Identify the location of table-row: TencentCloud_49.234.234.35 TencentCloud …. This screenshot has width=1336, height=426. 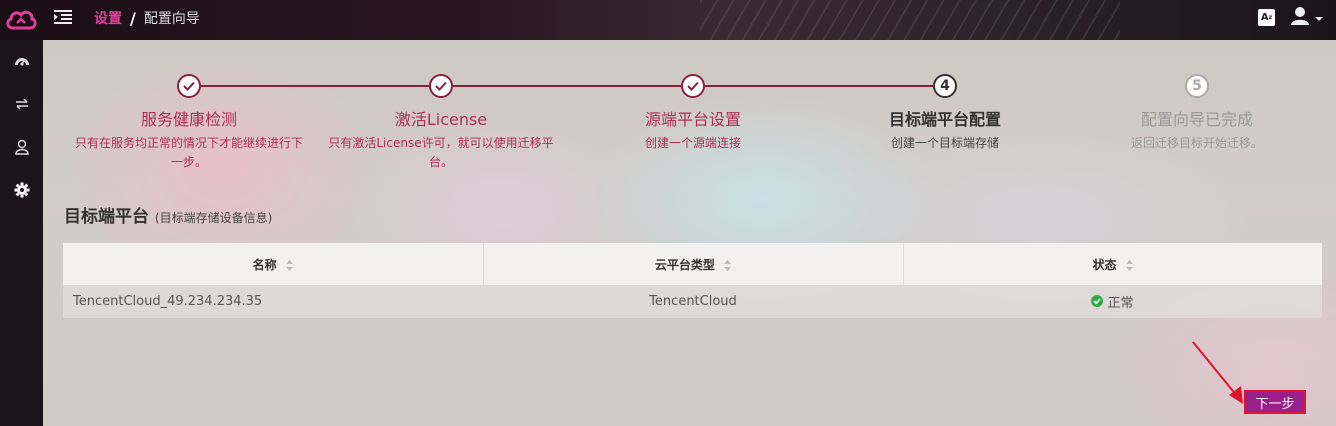
(692, 301).